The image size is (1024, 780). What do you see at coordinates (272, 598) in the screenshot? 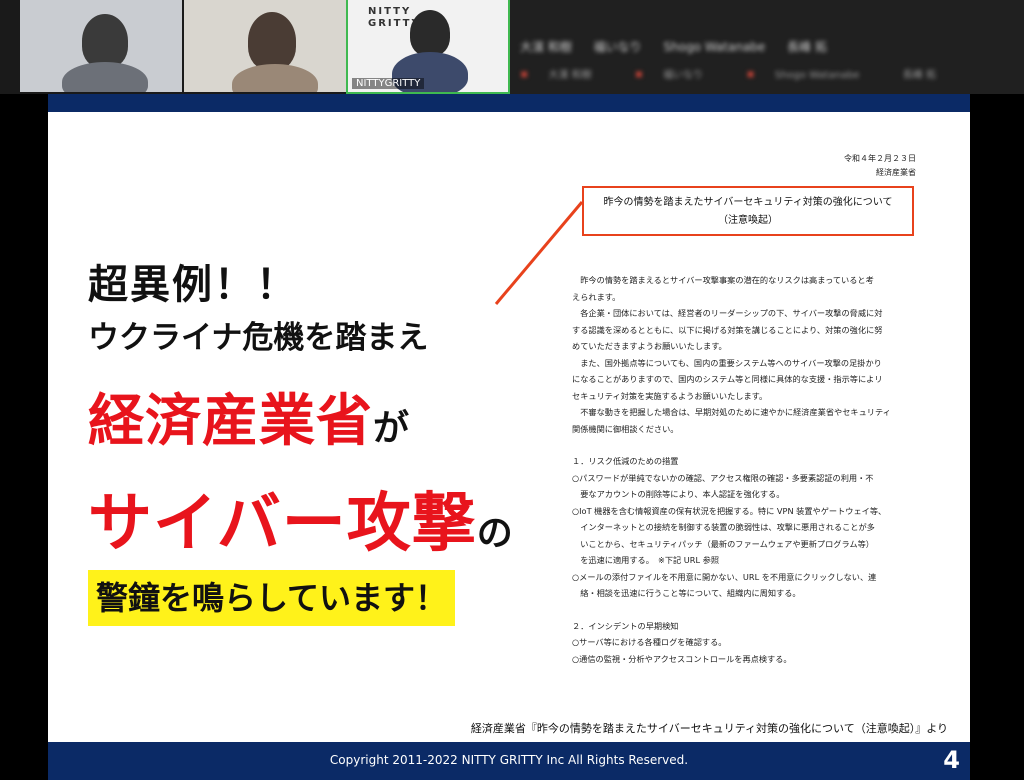
I see `headline-warning: 警鐘を鳴らしています！` at bounding box center [272, 598].